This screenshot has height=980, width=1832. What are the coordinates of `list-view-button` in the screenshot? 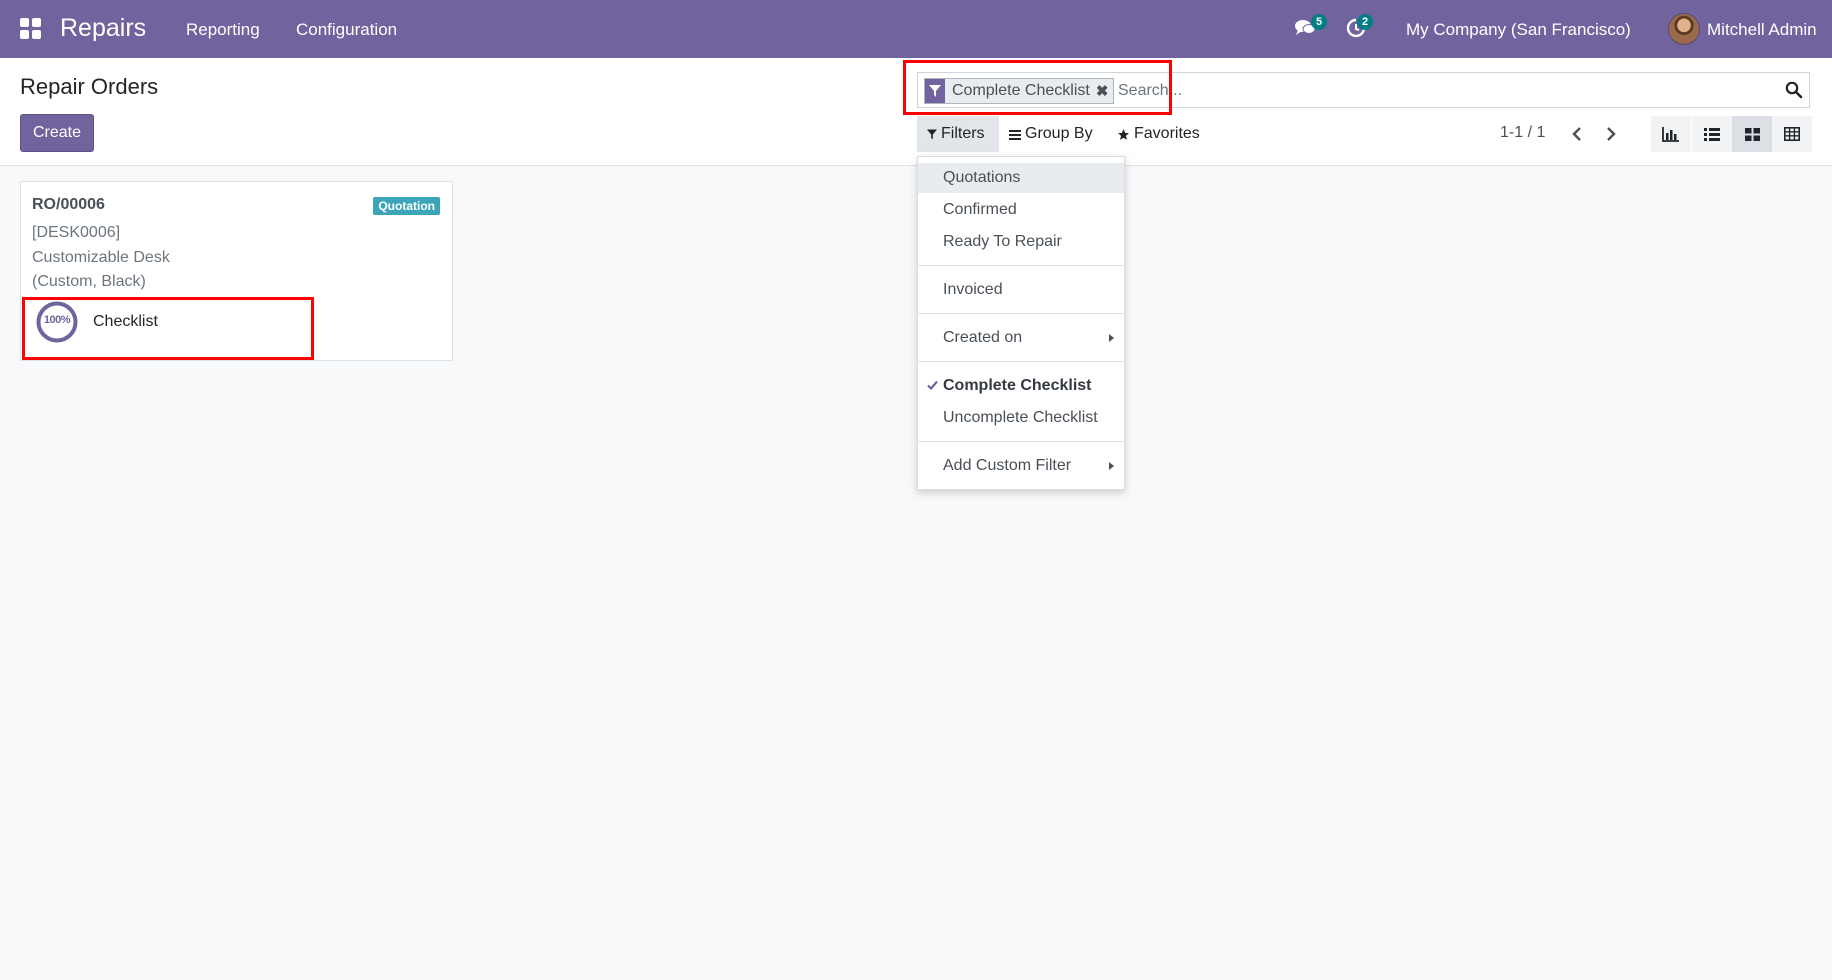 It's located at (1712, 134).